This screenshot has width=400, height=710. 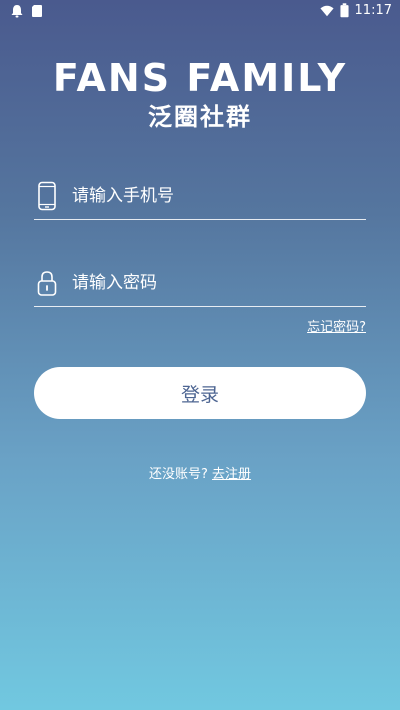 What do you see at coordinates (37, 11) in the screenshot?
I see `sd-card-icon` at bounding box center [37, 11].